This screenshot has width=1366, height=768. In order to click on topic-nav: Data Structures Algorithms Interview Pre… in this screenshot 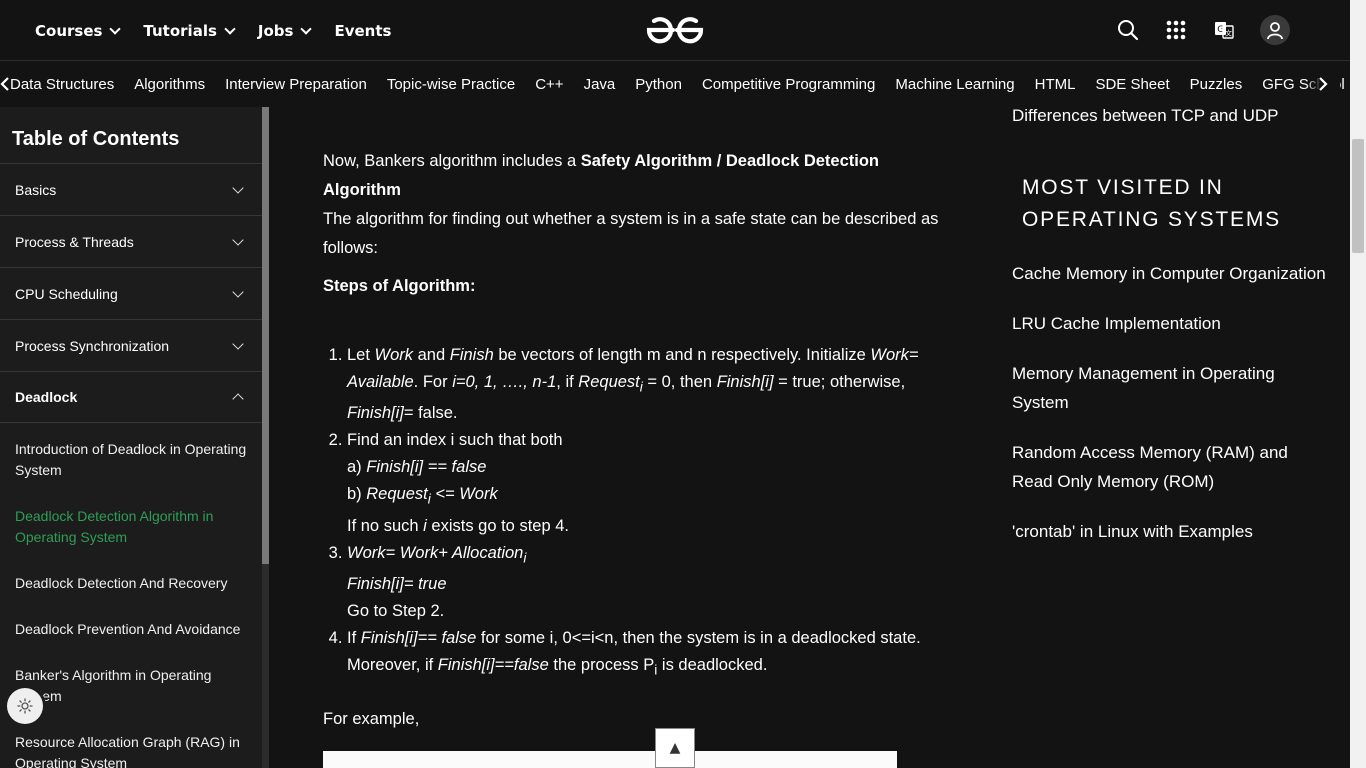, I will do `click(675, 84)`.